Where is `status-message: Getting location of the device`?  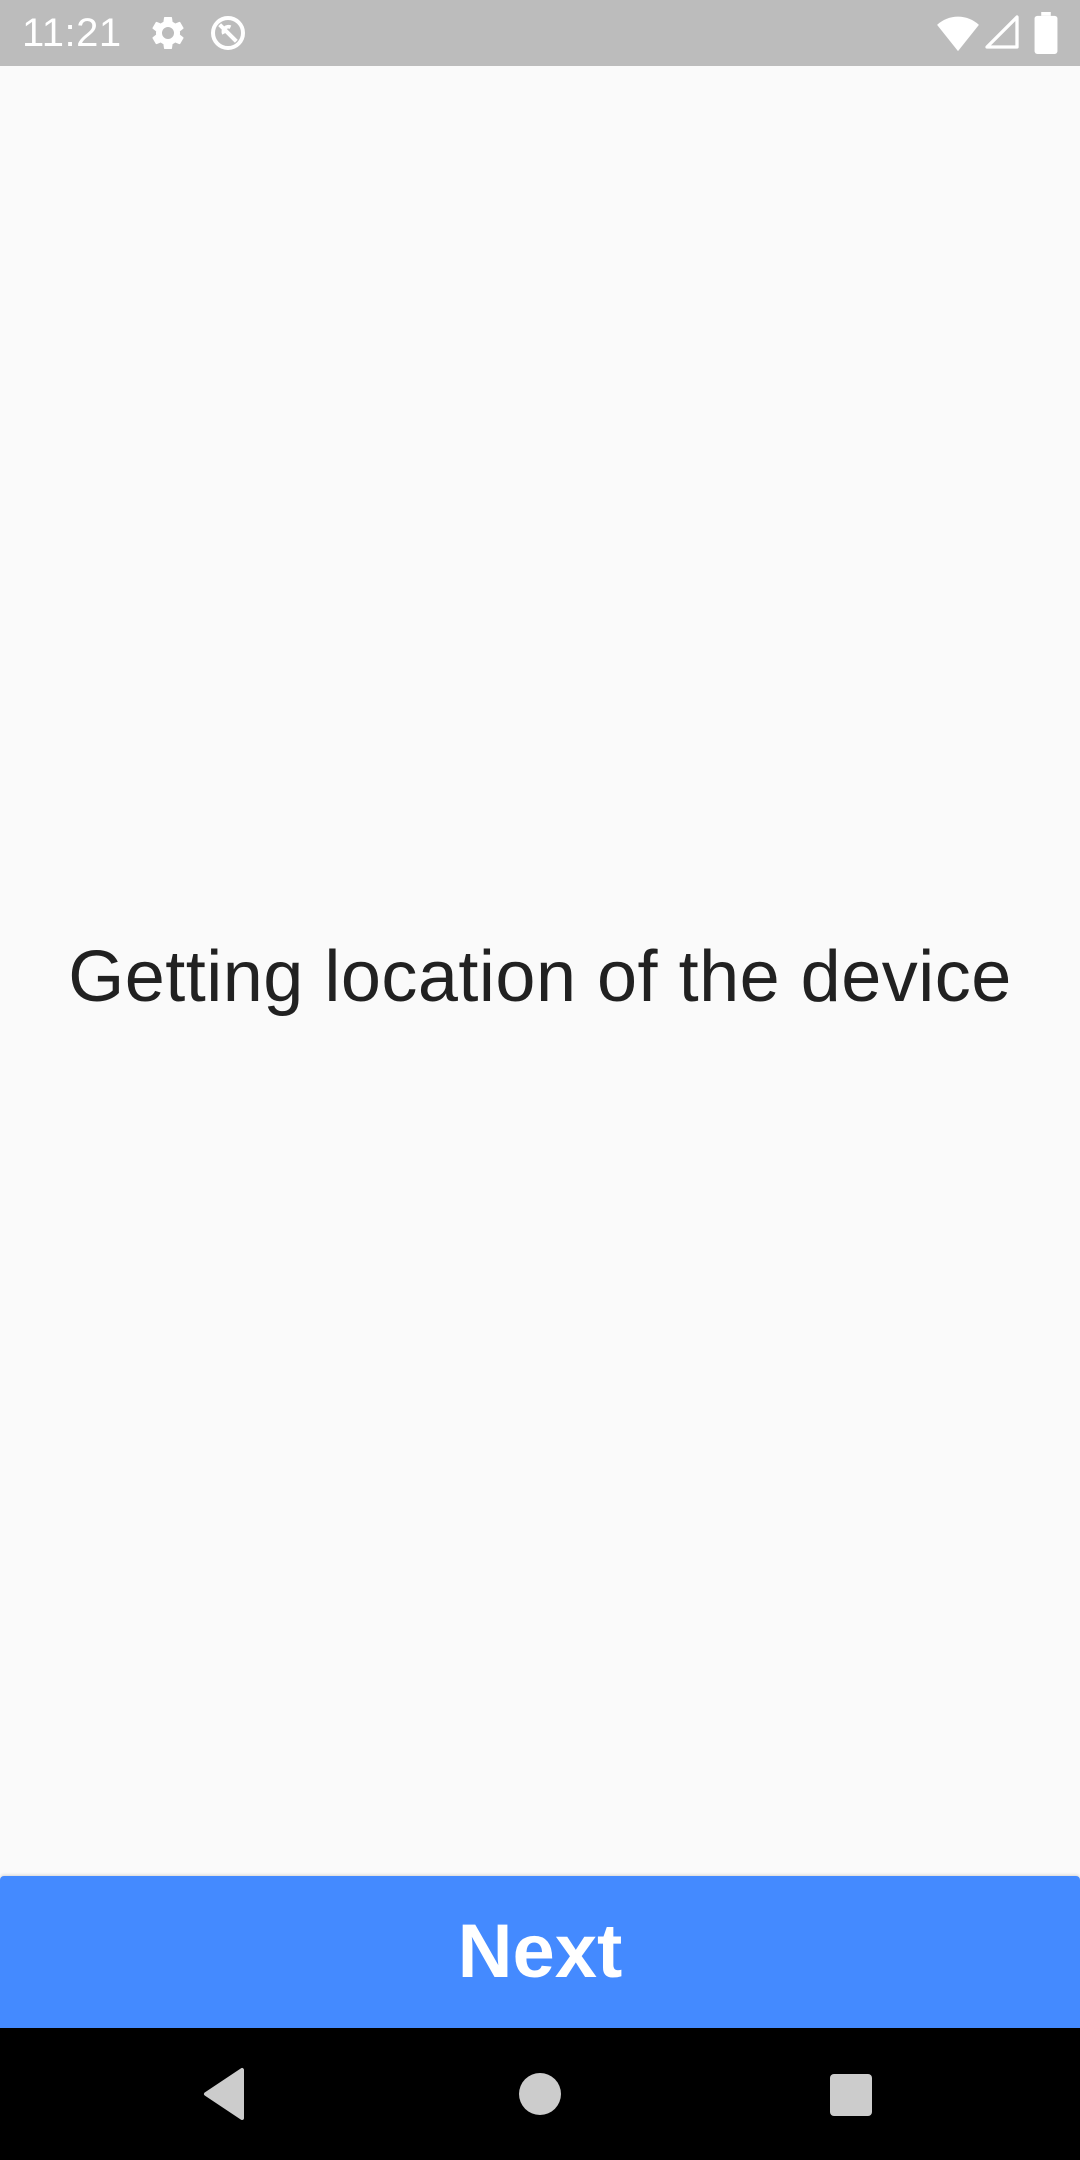
status-message: Getting location of the device is located at coordinates (540, 977).